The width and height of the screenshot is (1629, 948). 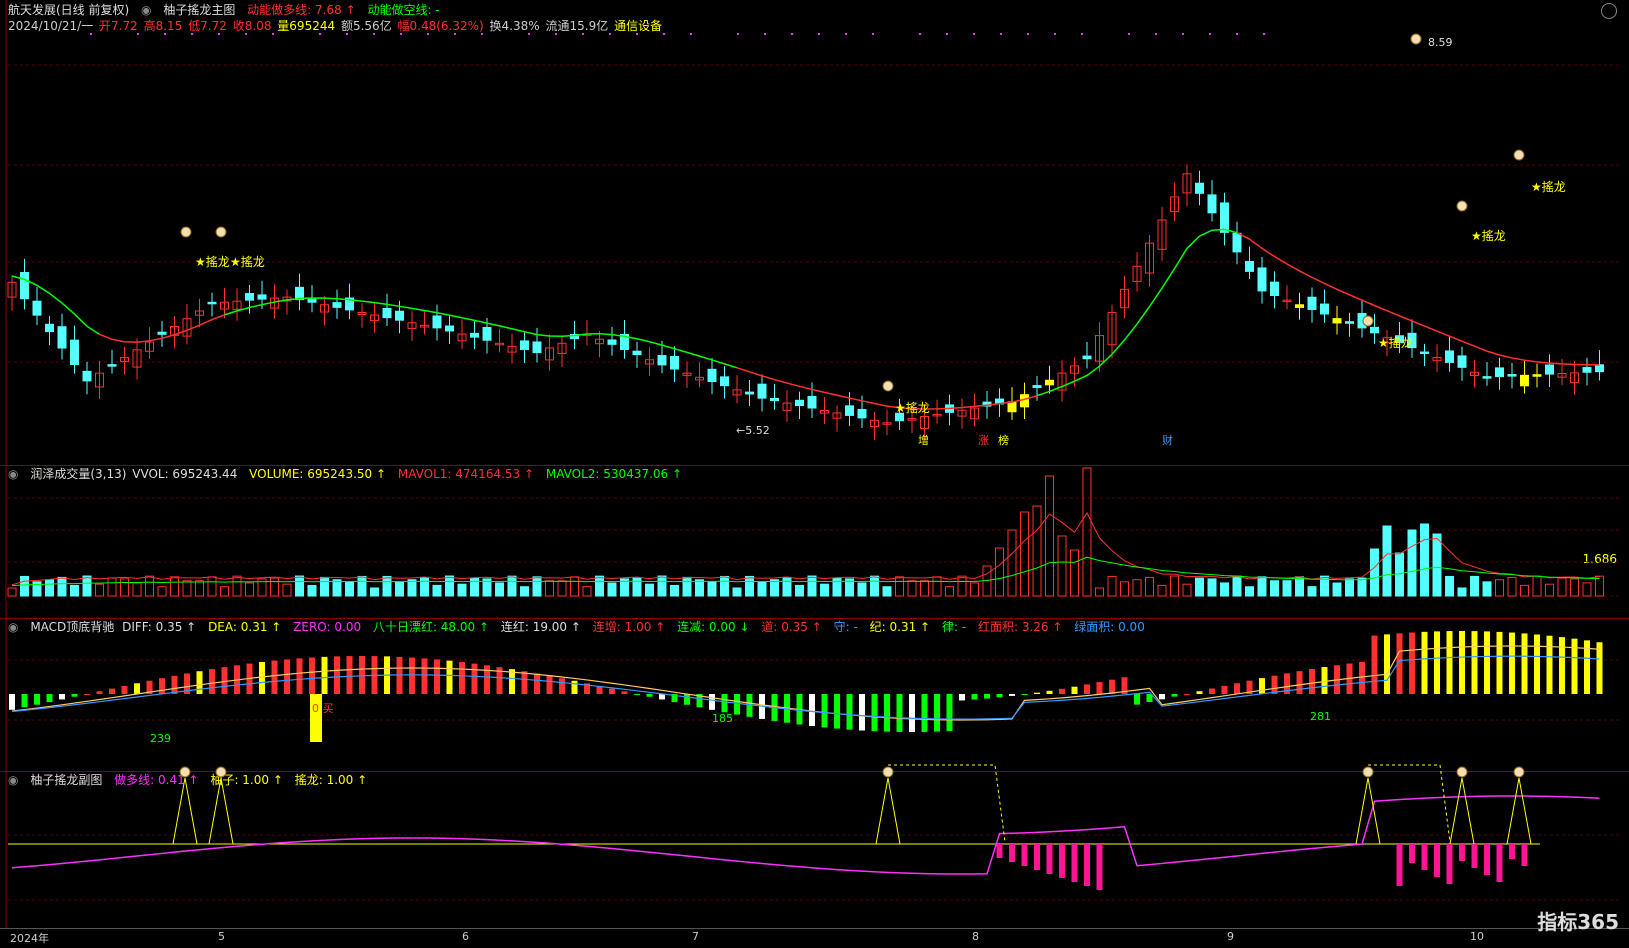 I want to click on low-price-label: ←5.52, so click(x=753, y=430).